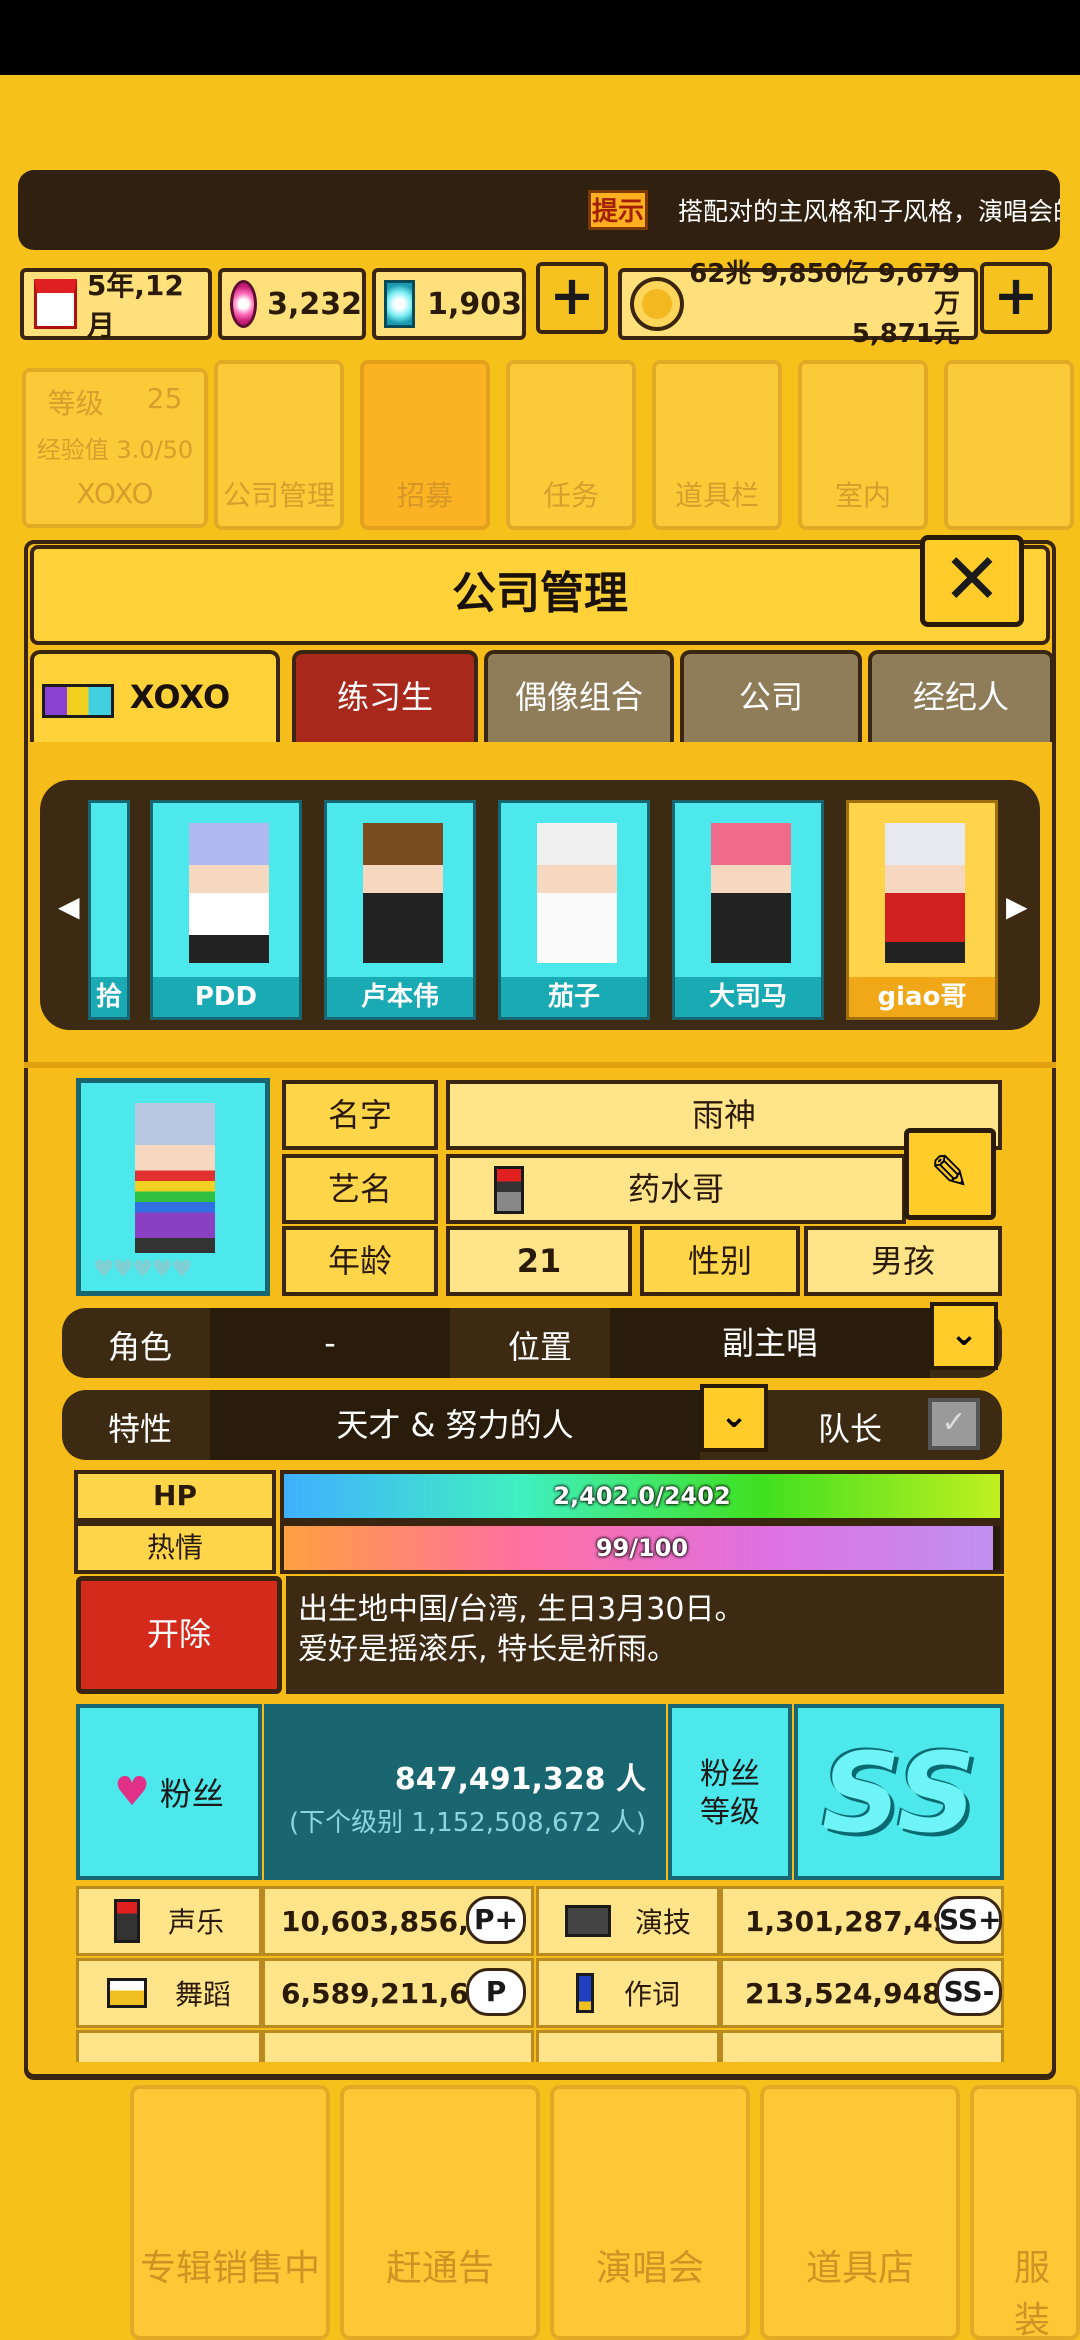 Image resolution: width=1080 pixels, height=2340 pixels. What do you see at coordinates (628, 1921) in the screenshot?
I see `skill-acting-label: 演技` at bounding box center [628, 1921].